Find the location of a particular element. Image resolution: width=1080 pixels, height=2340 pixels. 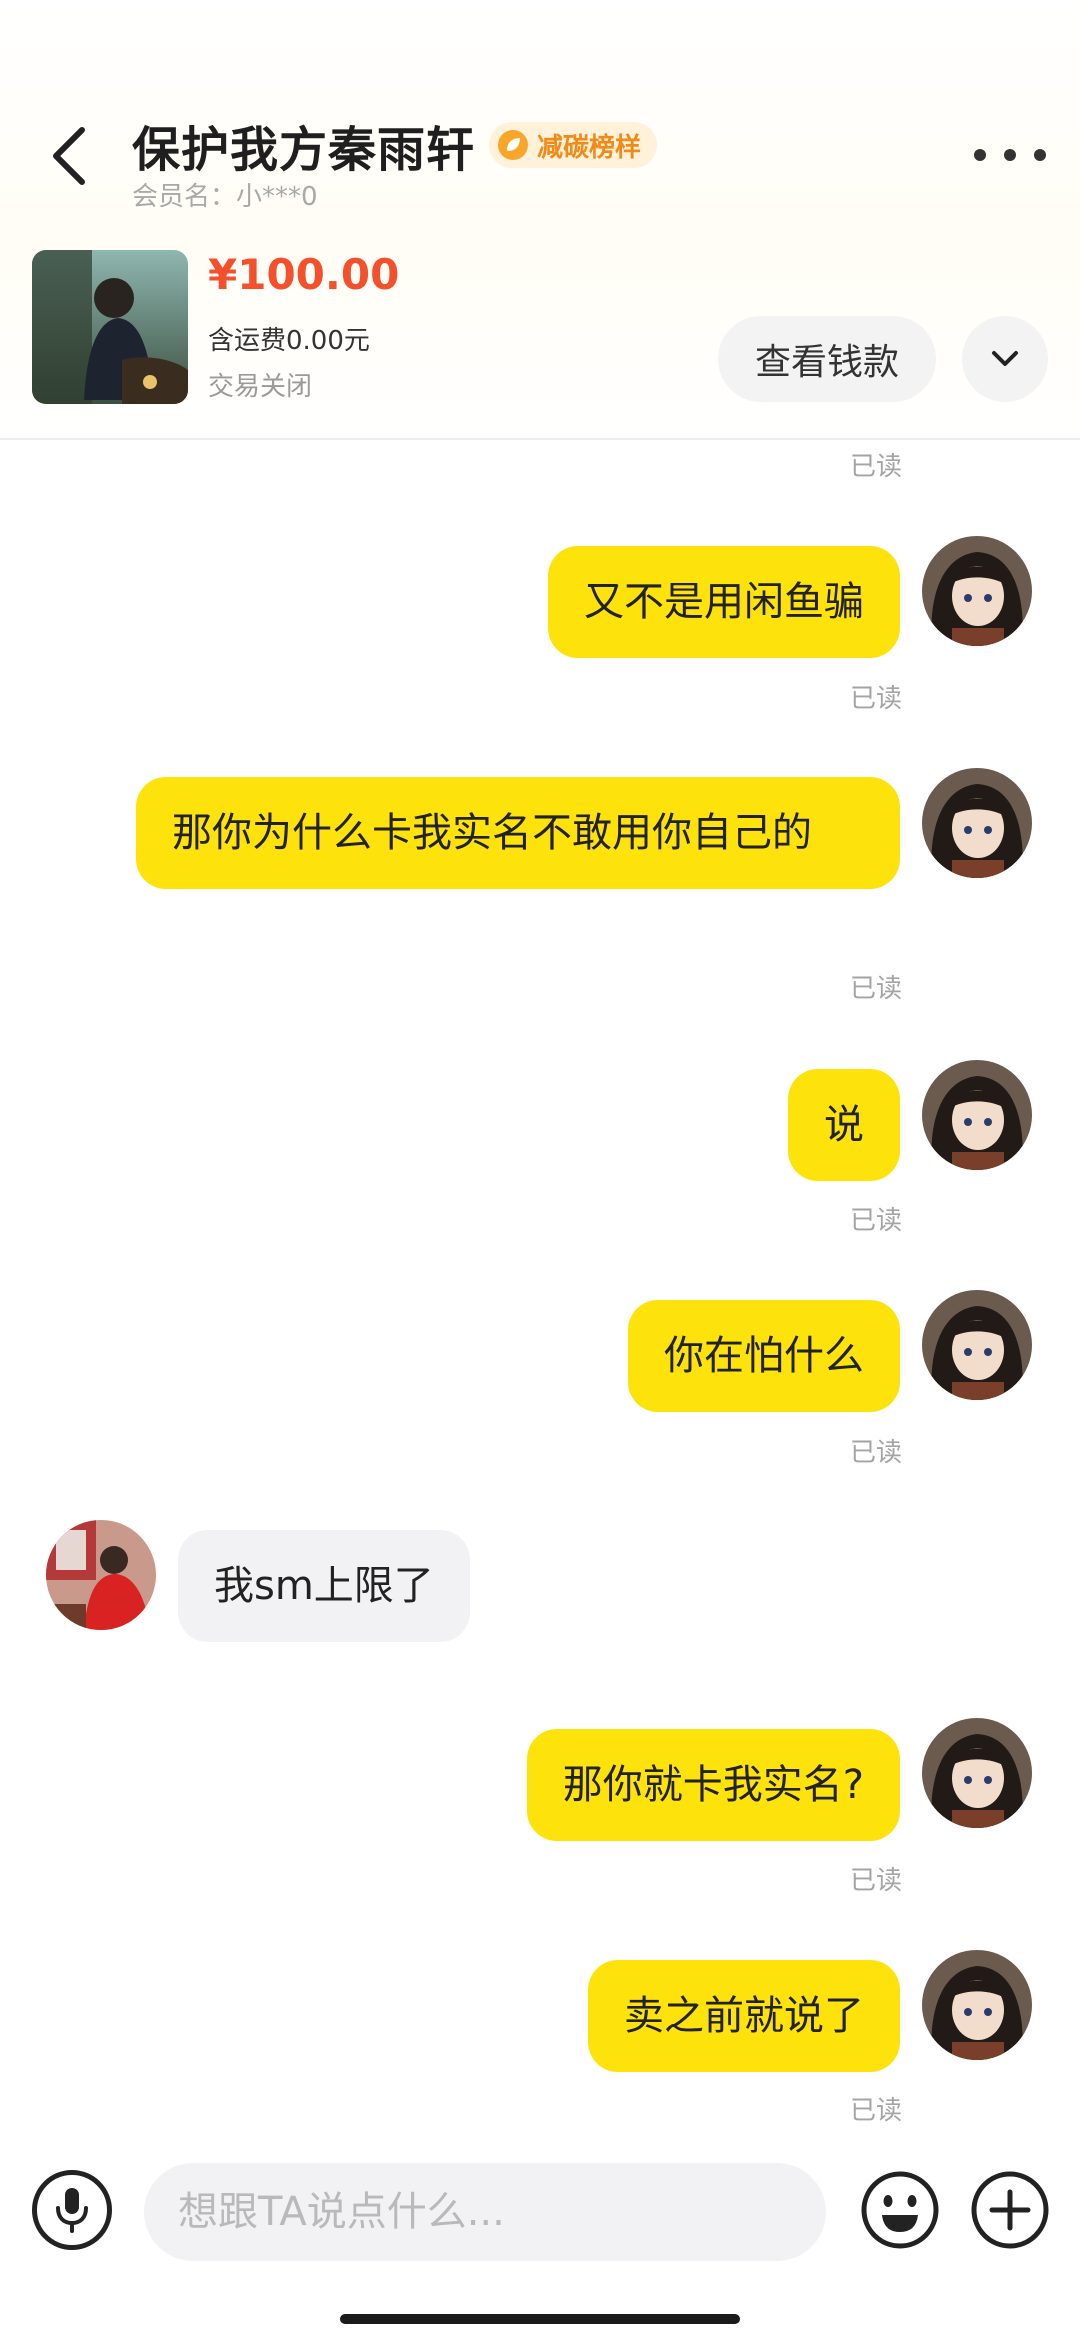

chevron-left-icon is located at coordinates (69, 156).